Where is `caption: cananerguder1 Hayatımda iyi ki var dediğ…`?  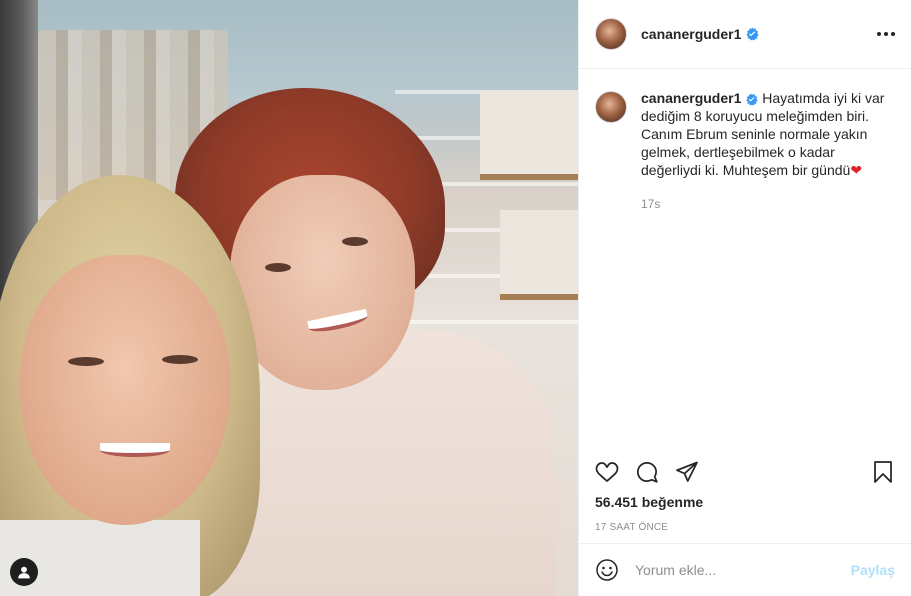 caption: cananerguder1 Hayatımda iyi ki var dediğ… is located at coordinates (745, 151).